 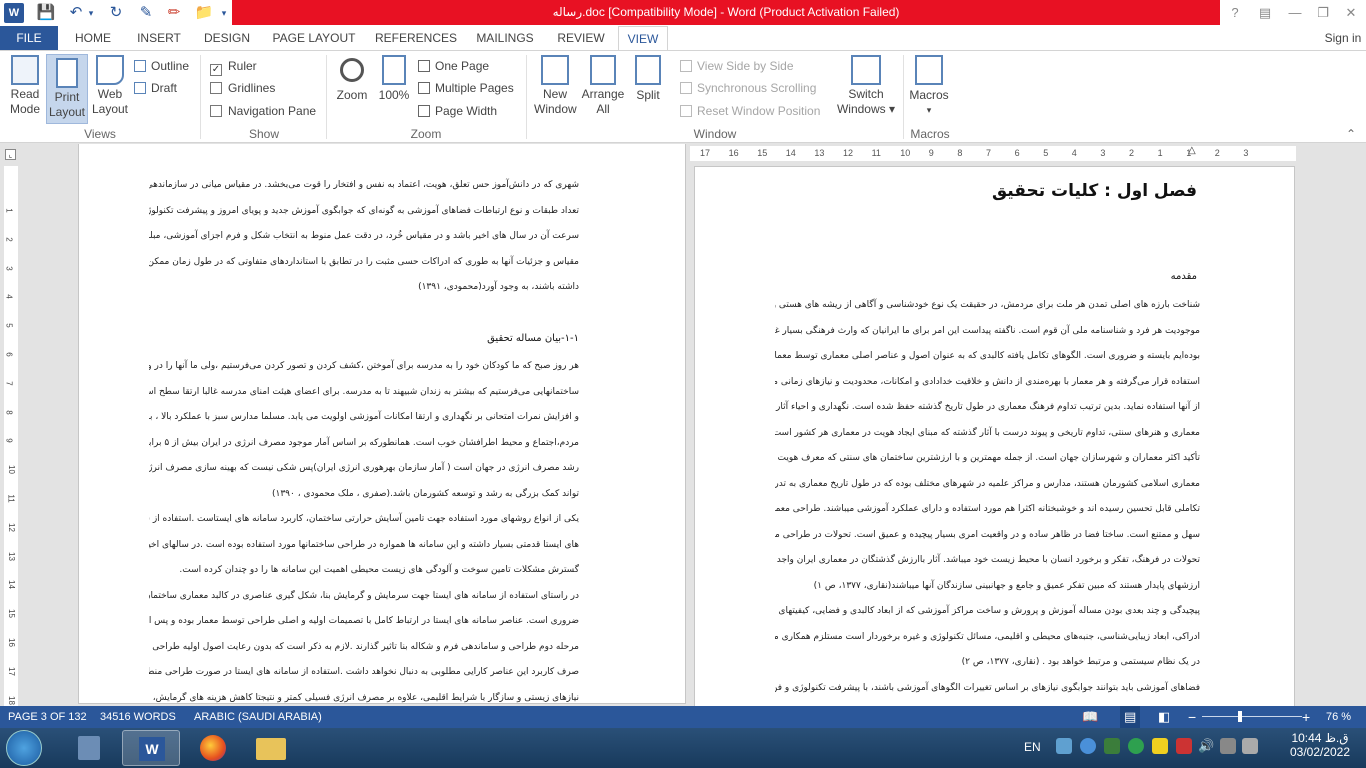 What do you see at coordinates (748, 88) in the screenshot?
I see `synchronous-scrolling-button: Synchronous Scrolling` at bounding box center [748, 88].